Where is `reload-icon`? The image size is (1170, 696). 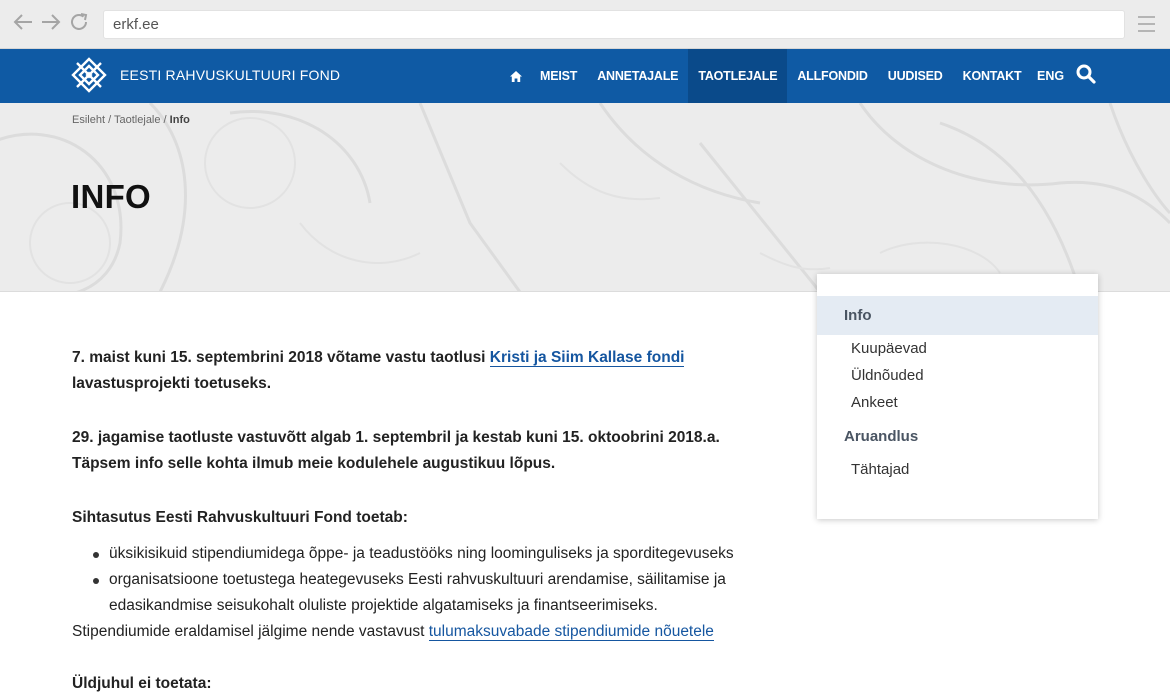
reload-icon is located at coordinates (79, 23).